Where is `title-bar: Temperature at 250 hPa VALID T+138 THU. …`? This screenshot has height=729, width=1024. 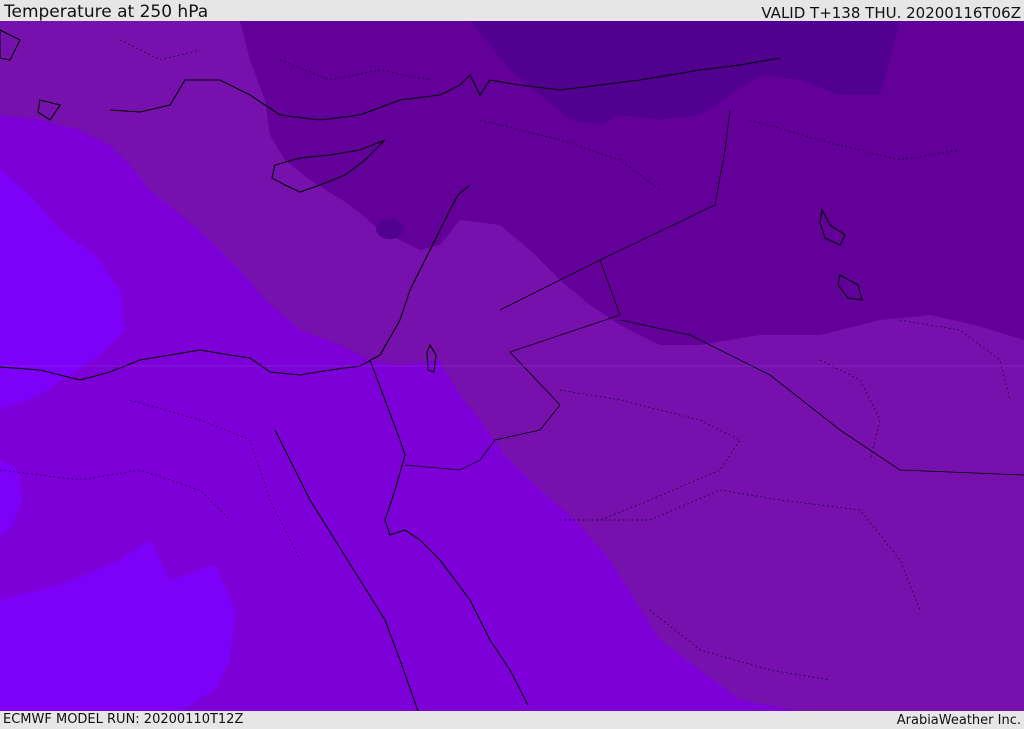
title-bar: Temperature at 250 hPa VALID T+138 THU. … is located at coordinates (512, 10).